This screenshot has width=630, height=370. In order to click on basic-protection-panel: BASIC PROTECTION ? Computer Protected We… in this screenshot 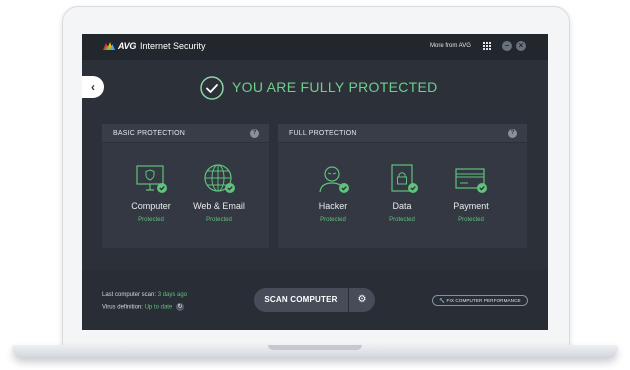, I will do `click(185, 186)`.